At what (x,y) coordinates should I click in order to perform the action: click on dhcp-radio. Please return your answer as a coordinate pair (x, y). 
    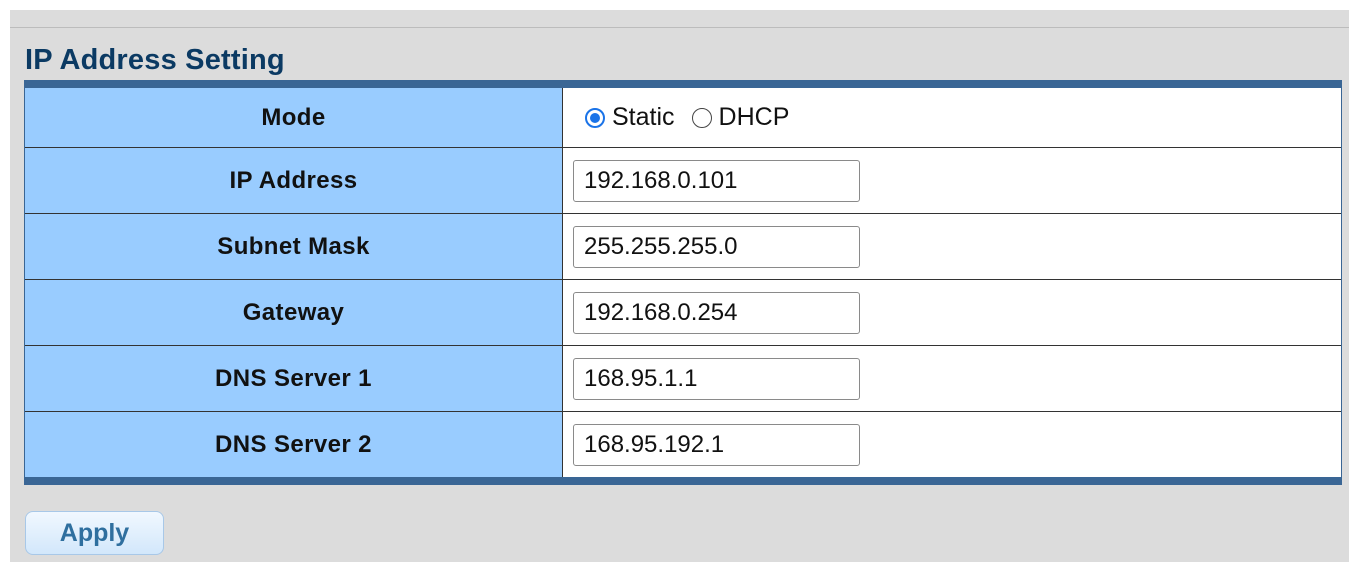
    Looking at the image, I should click on (701, 117).